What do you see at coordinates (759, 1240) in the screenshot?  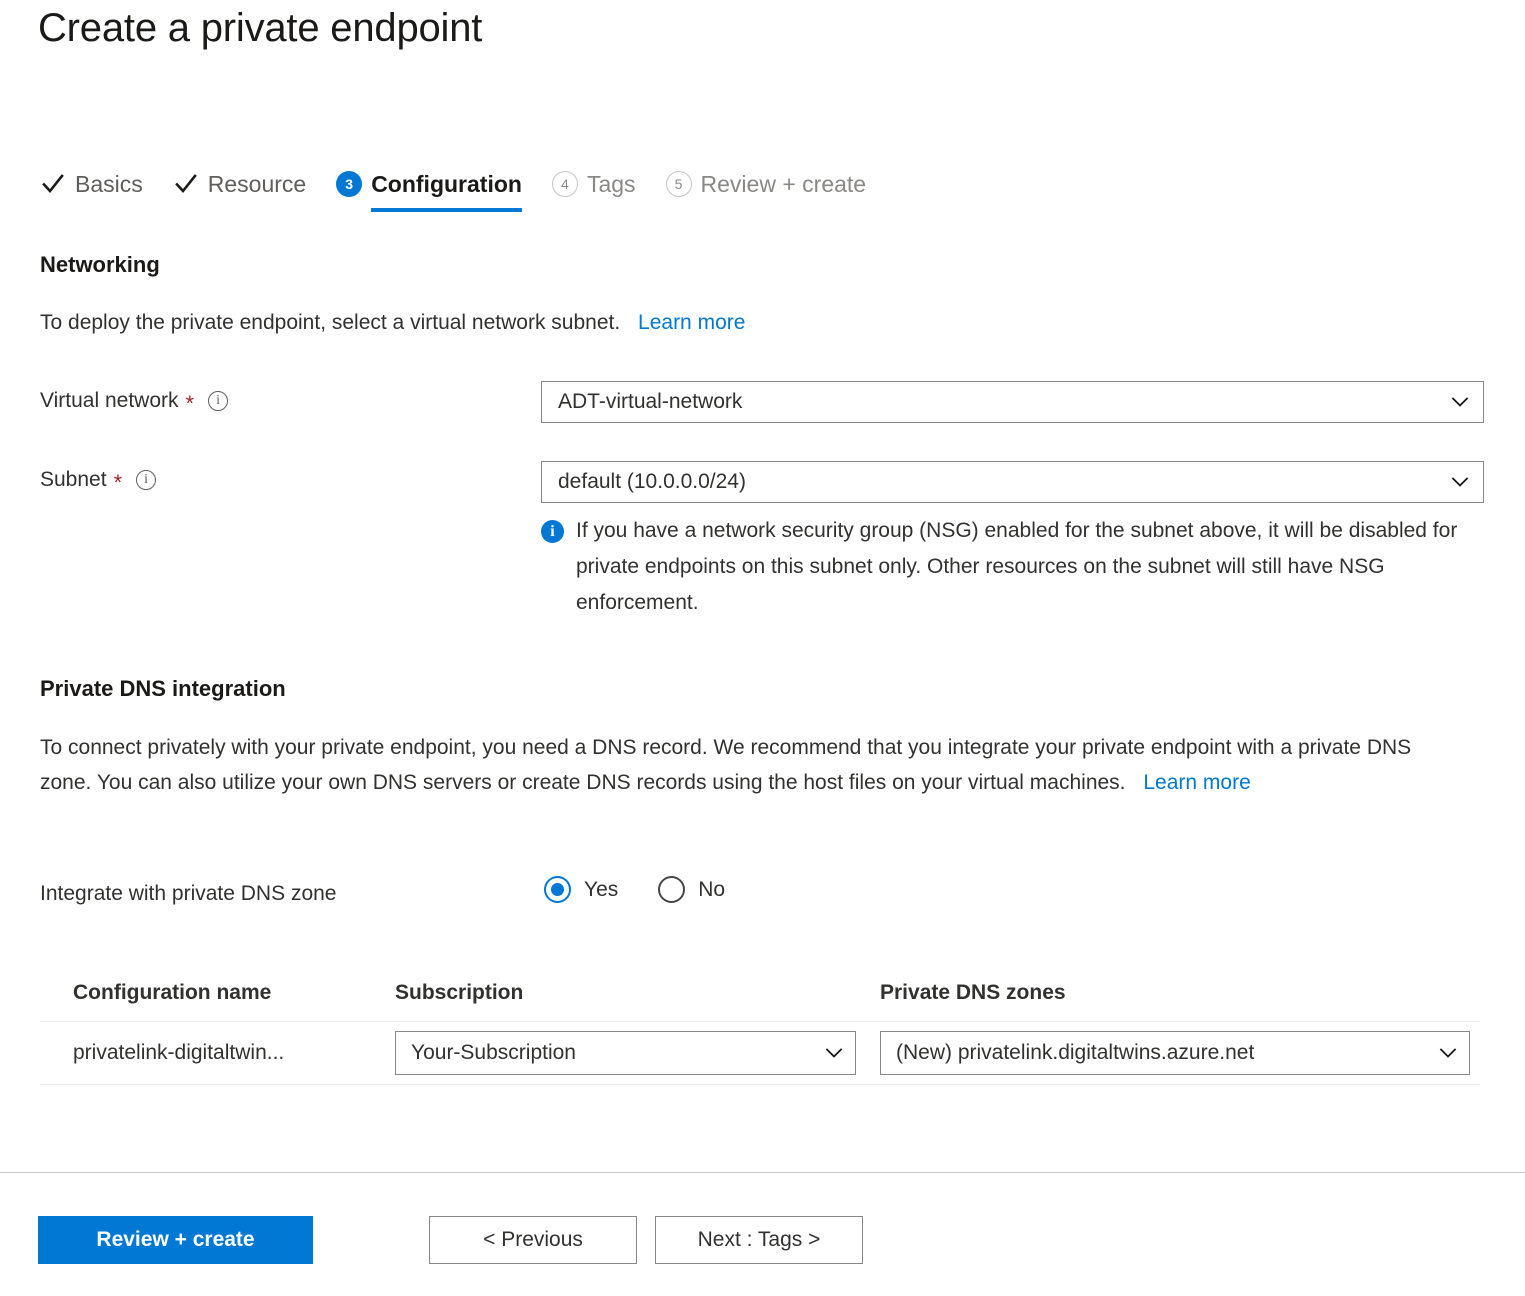 I see `next-tags-button: Next : Tags >` at bounding box center [759, 1240].